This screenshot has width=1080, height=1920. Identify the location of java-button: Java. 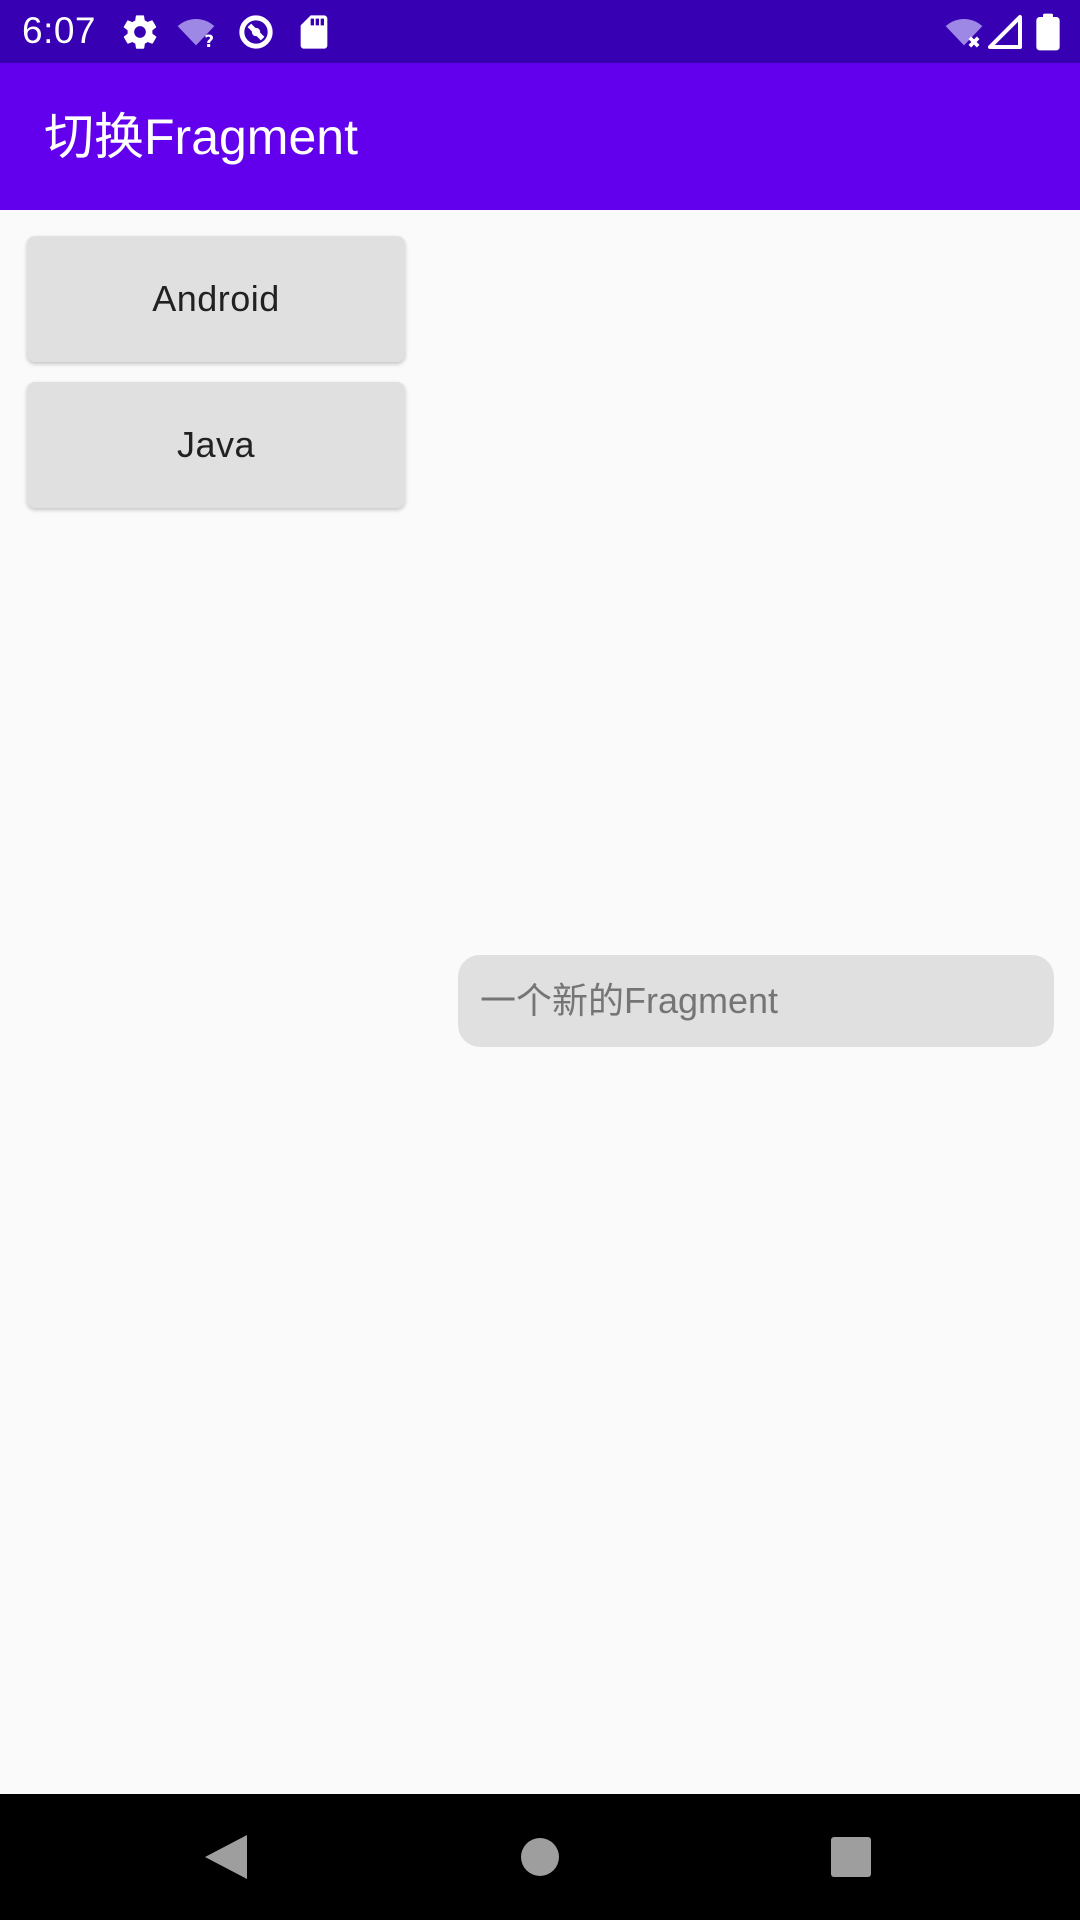
(216, 445).